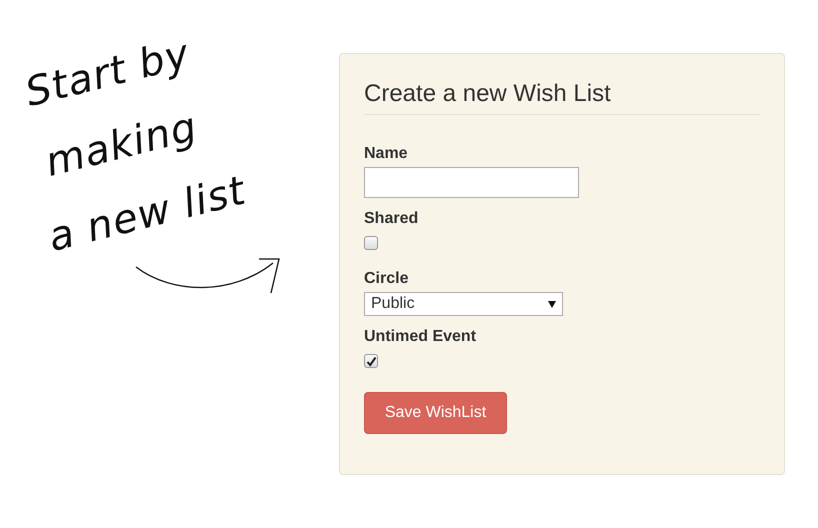 The image size is (818, 528). What do you see at coordinates (421, 337) in the screenshot?
I see `field-label: Untimed Event` at bounding box center [421, 337].